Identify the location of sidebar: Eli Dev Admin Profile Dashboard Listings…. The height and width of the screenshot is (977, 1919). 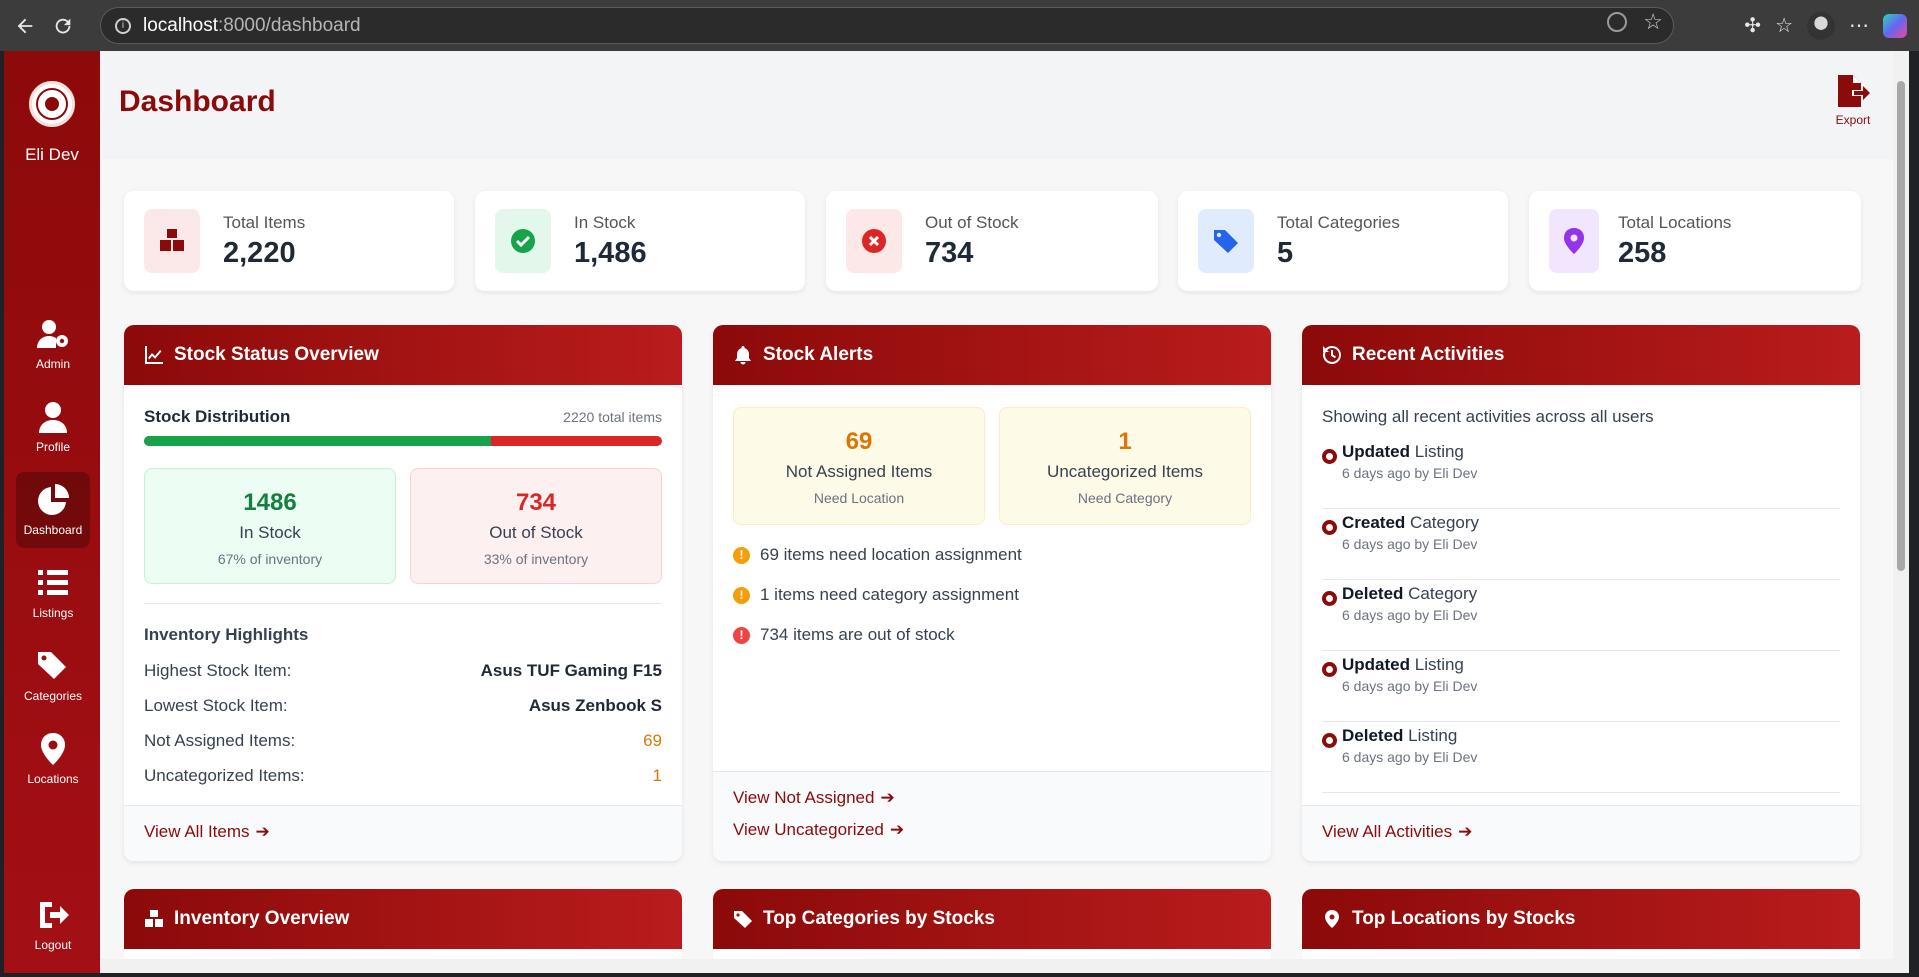
(52, 512).